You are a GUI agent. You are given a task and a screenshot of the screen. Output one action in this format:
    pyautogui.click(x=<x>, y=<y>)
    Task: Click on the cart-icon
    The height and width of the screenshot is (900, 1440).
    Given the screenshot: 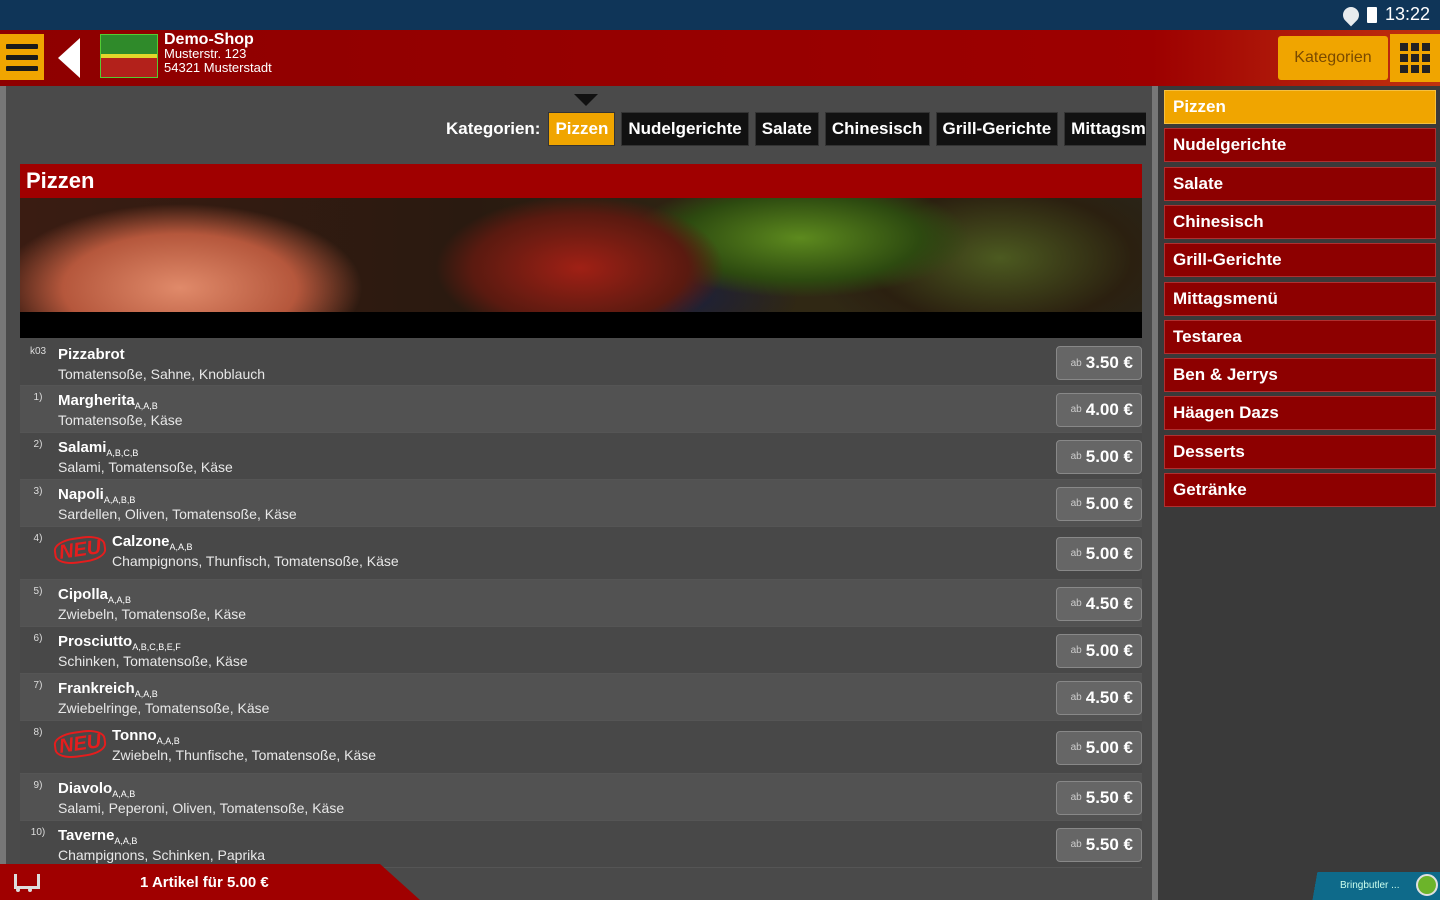 What is the action you would take?
    pyautogui.click(x=24, y=882)
    